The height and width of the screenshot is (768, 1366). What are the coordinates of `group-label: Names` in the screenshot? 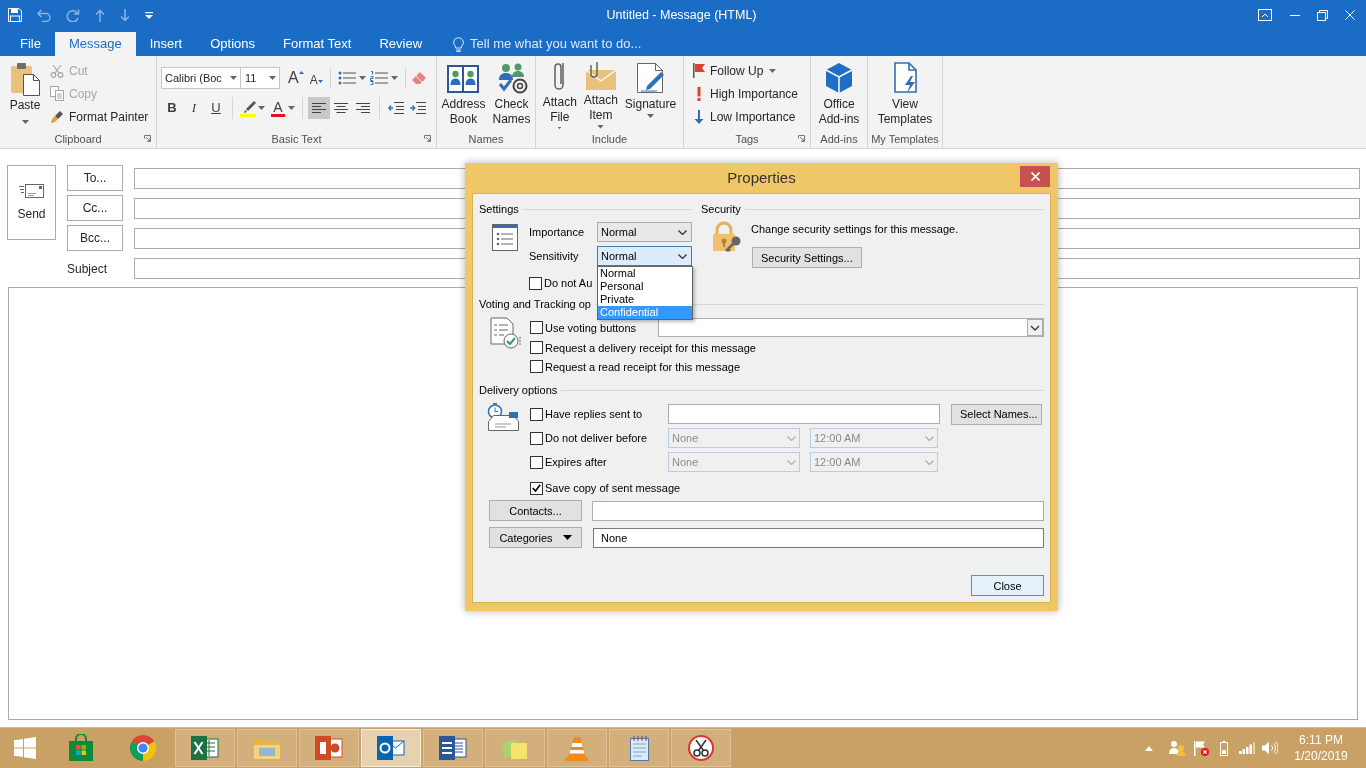 It's located at (486, 138).